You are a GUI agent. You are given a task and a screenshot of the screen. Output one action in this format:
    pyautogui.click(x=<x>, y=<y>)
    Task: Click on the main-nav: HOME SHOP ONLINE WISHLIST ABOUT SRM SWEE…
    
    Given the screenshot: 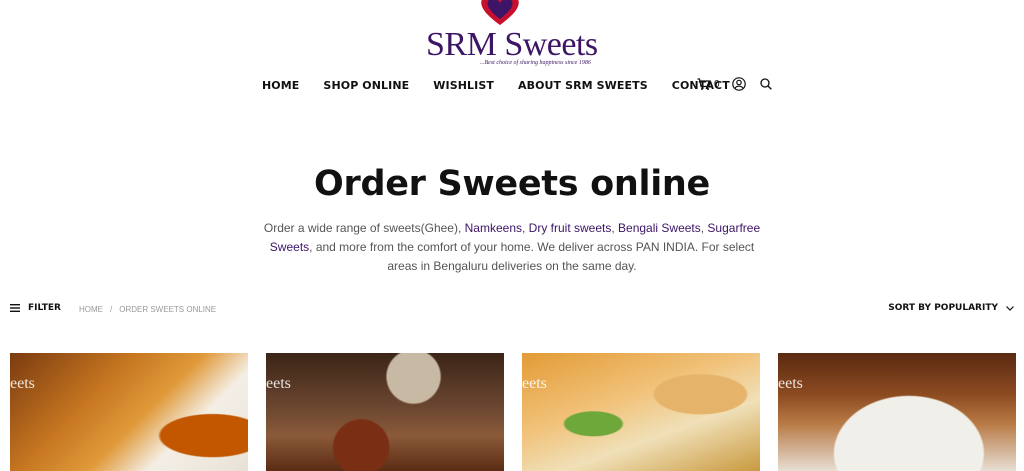 What is the action you would take?
    pyautogui.click(x=496, y=85)
    